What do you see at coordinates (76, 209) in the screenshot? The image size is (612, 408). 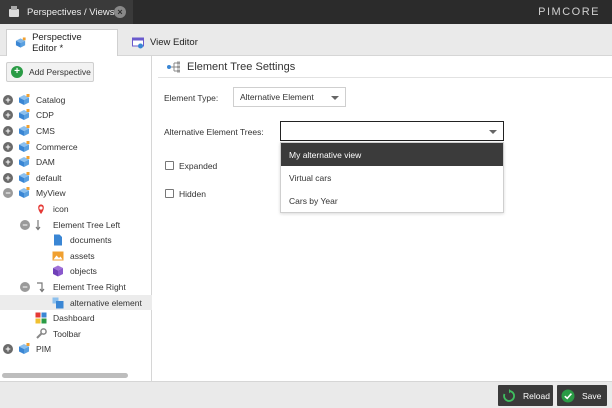 I see `tree-item: icon` at bounding box center [76, 209].